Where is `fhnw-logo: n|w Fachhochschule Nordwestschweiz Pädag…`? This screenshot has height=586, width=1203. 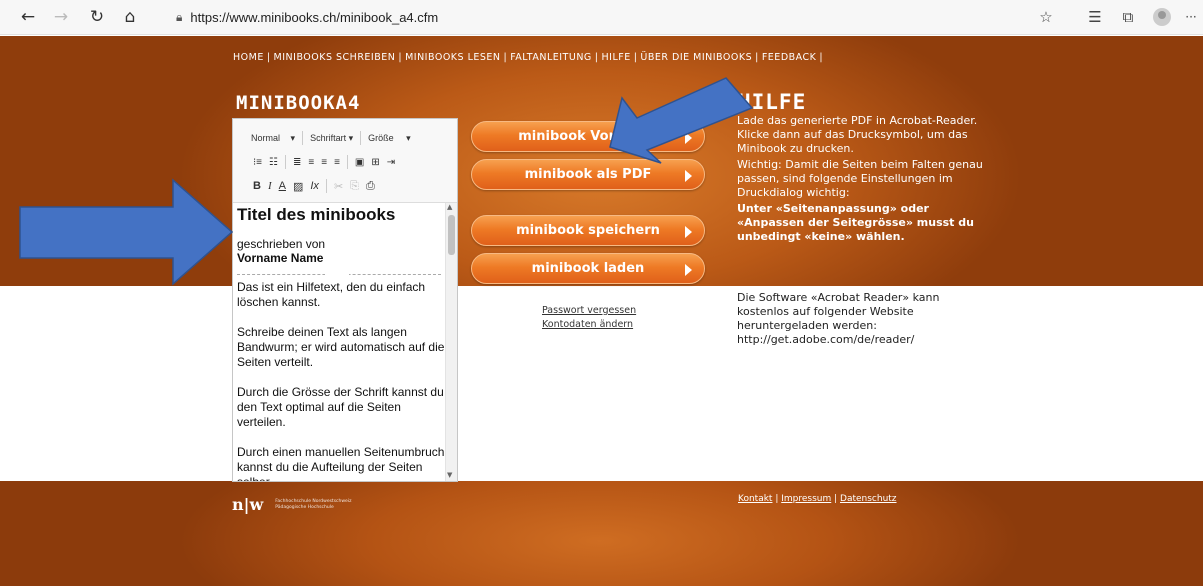 fhnw-logo: n|w Fachhochschule Nordwestschweiz Pädag… is located at coordinates (291, 504).